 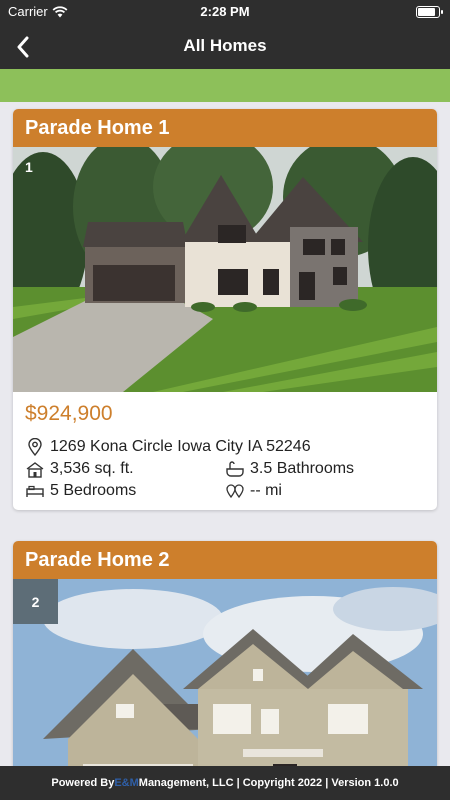 I want to click on location-pin-icon, so click(x=35, y=447).